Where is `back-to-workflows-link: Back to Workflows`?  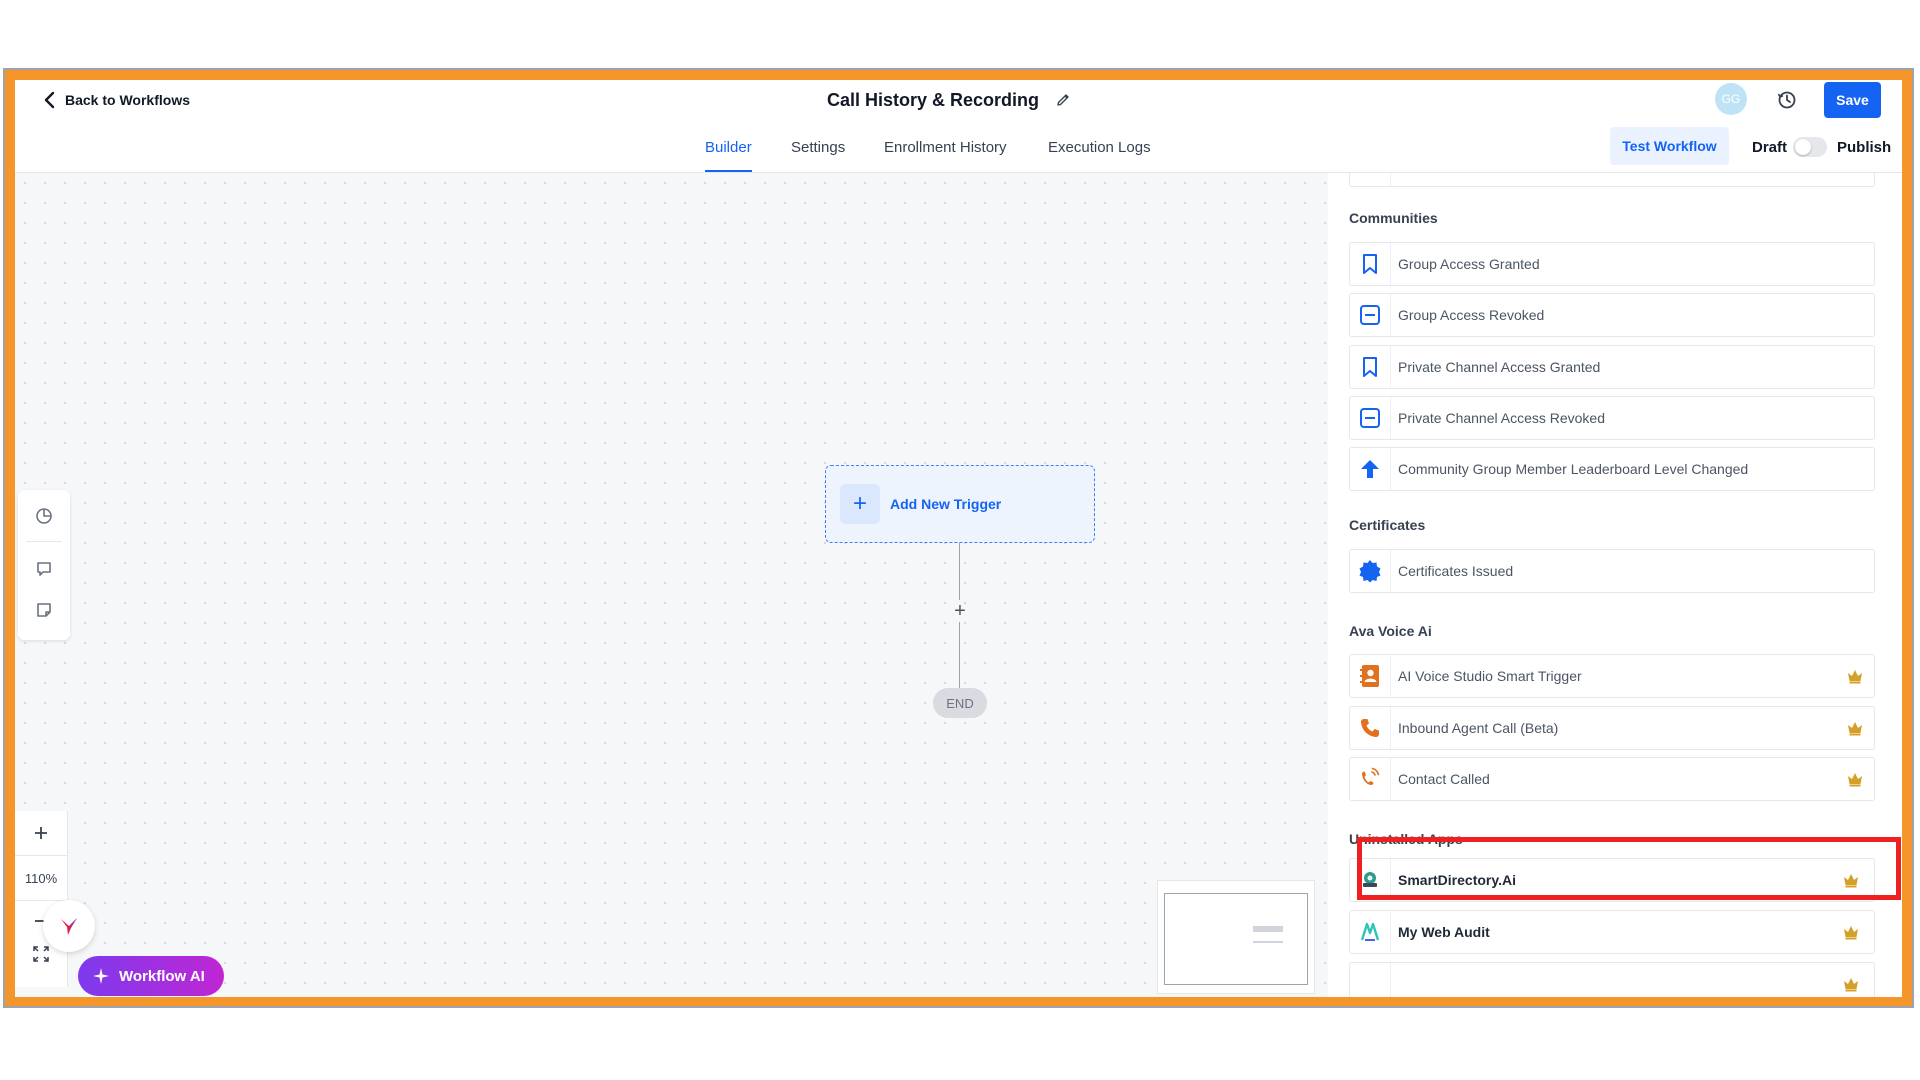
back-to-workflows-link: Back to Workflows is located at coordinates (116, 100).